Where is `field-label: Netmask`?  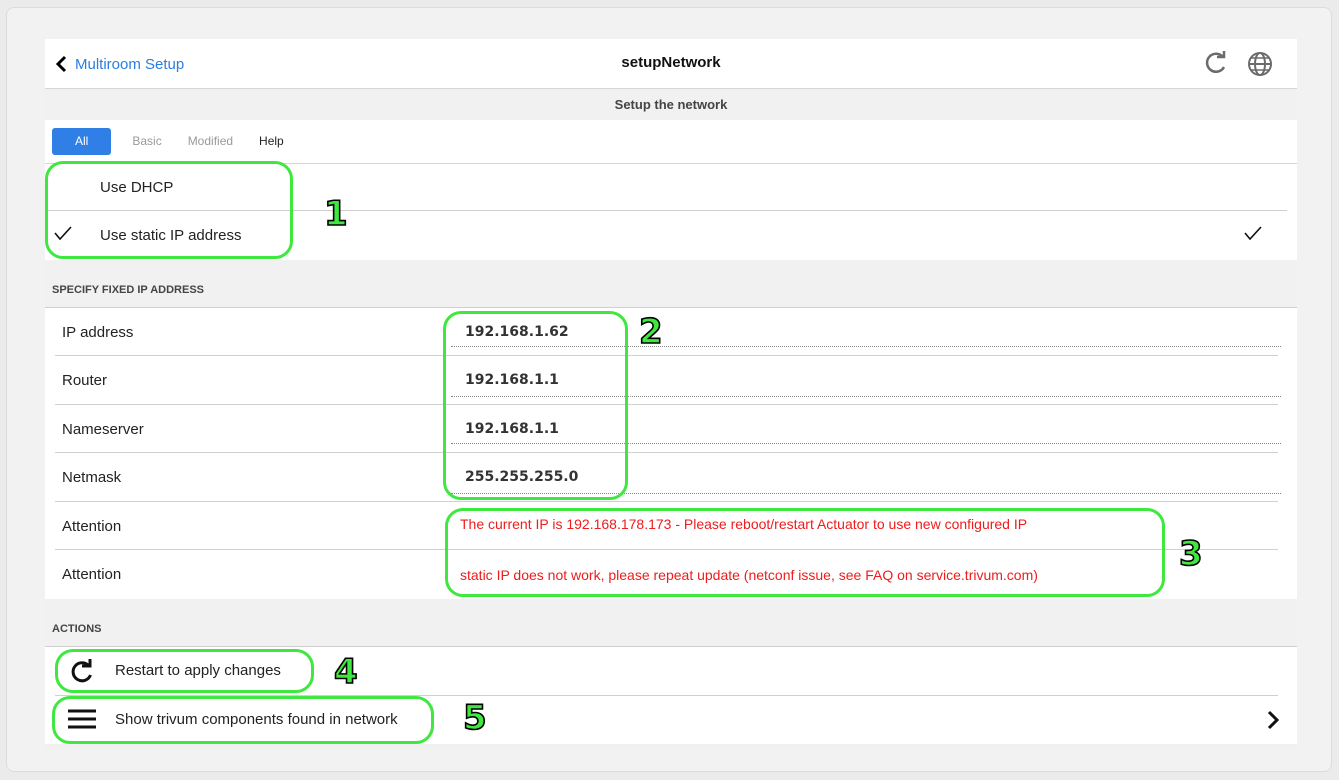 field-label: Netmask is located at coordinates (92, 477).